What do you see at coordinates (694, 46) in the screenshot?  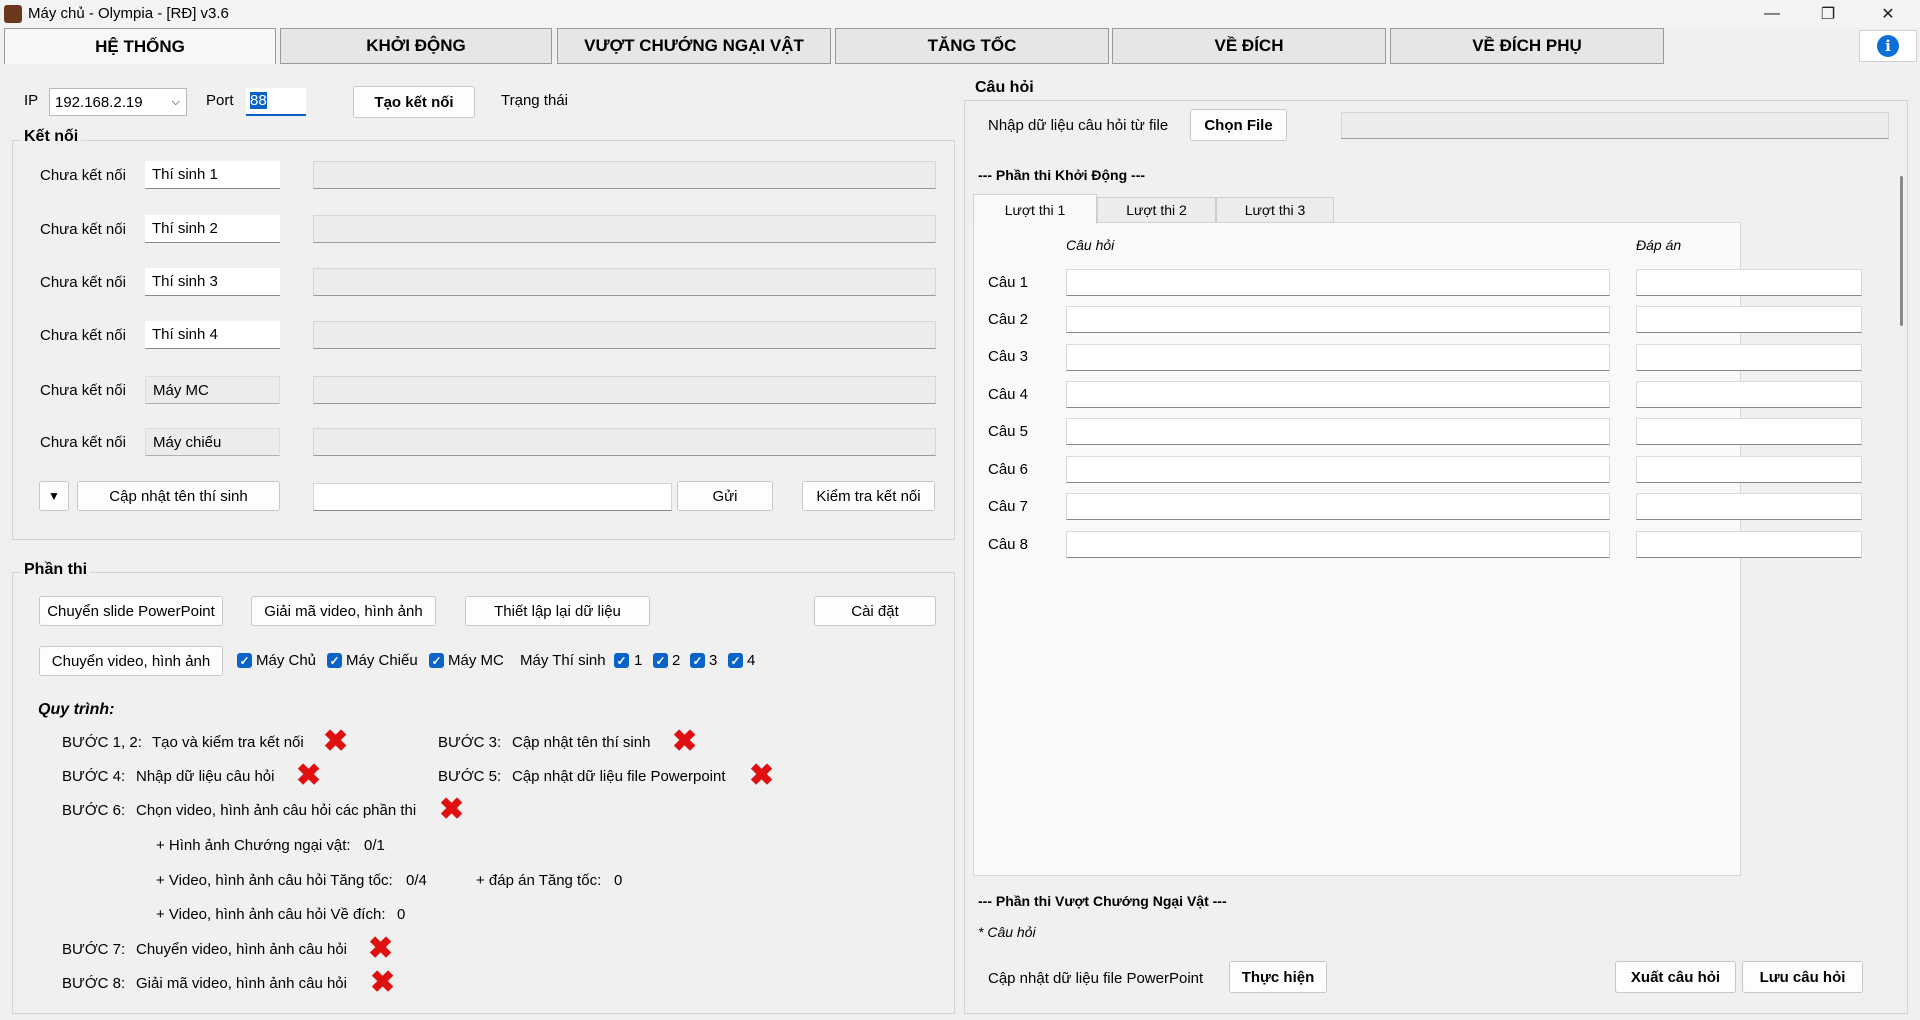 I see `tab-vuot-chuong-ngai-vat: VƯỢT CHƯỚNG NGẠI VẬT` at bounding box center [694, 46].